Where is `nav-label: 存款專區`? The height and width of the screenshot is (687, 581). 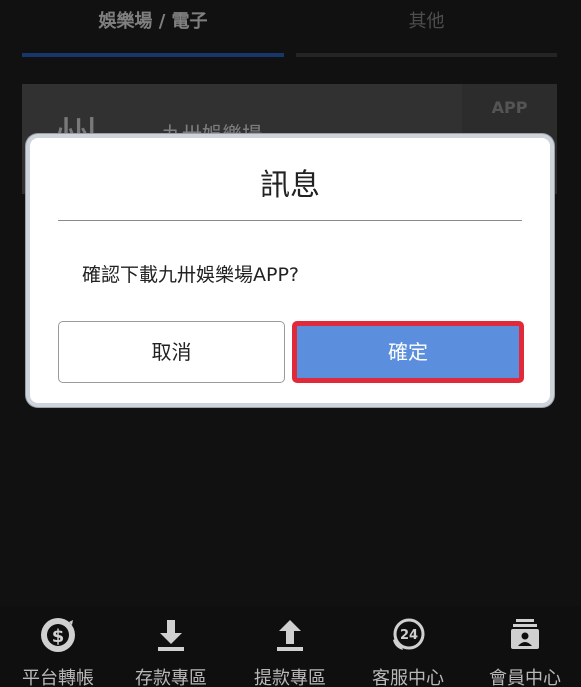
nav-label: 存款專區 is located at coordinates (171, 677).